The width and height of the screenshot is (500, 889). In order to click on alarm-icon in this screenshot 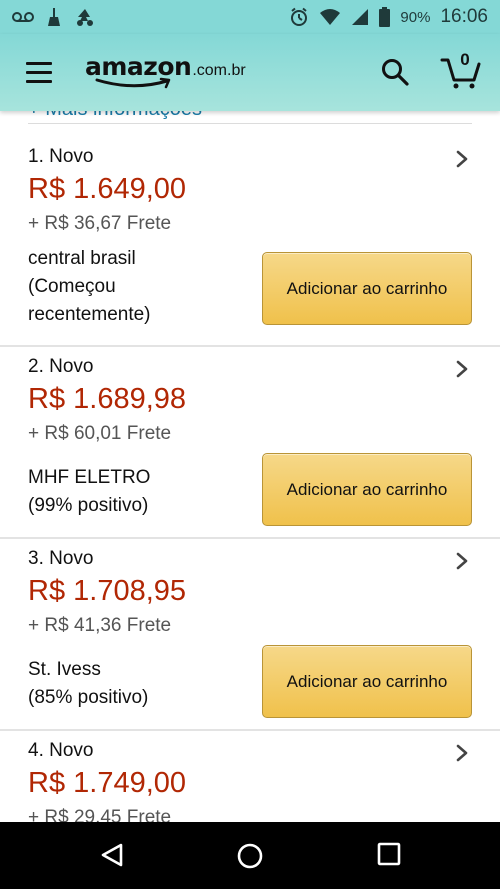, I will do `click(299, 17)`.